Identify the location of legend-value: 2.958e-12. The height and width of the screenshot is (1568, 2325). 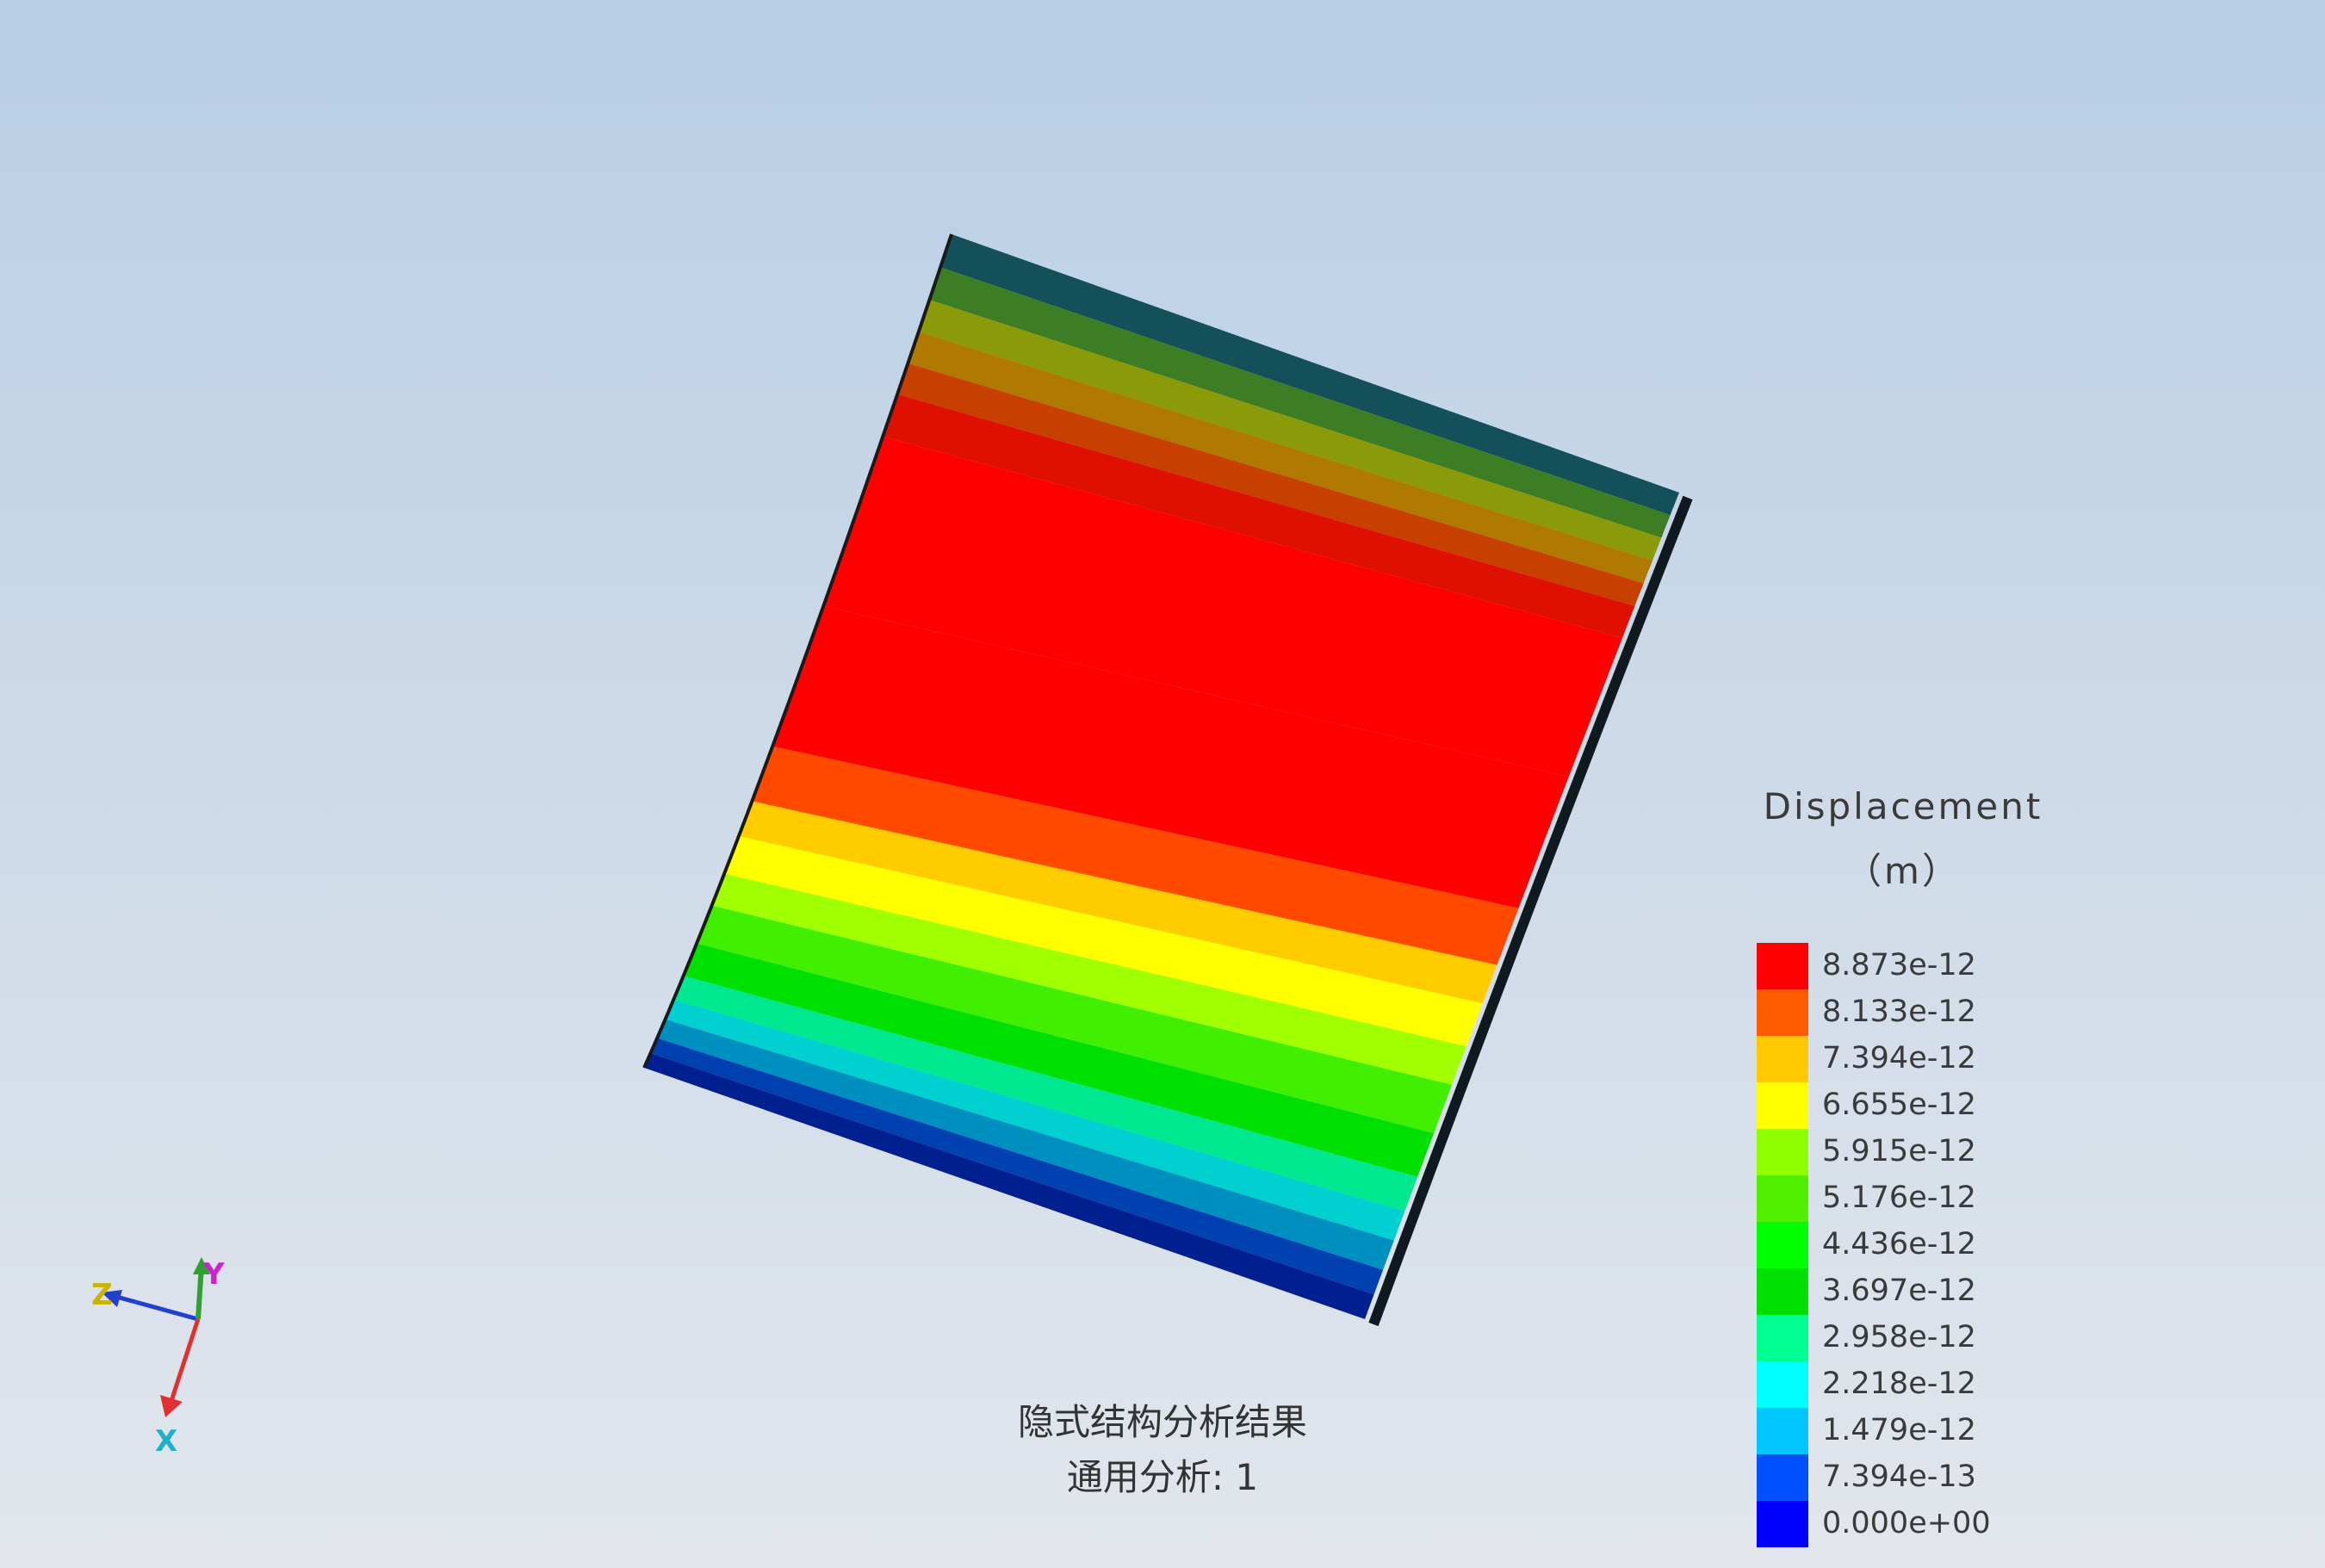
(1899, 1337).